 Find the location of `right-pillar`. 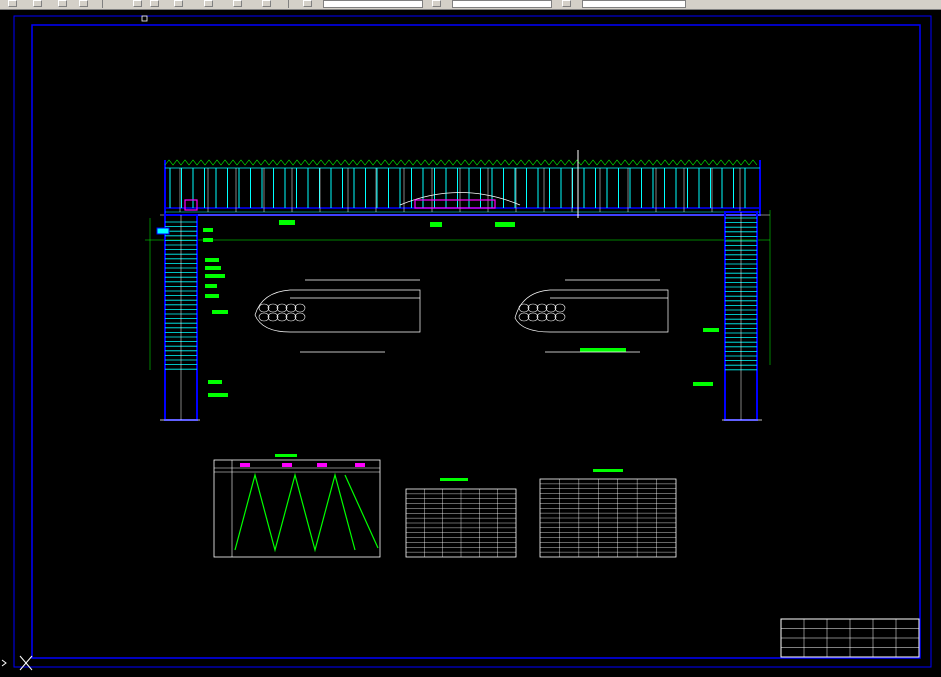

right-pillar is located at coordinates (746, 315).